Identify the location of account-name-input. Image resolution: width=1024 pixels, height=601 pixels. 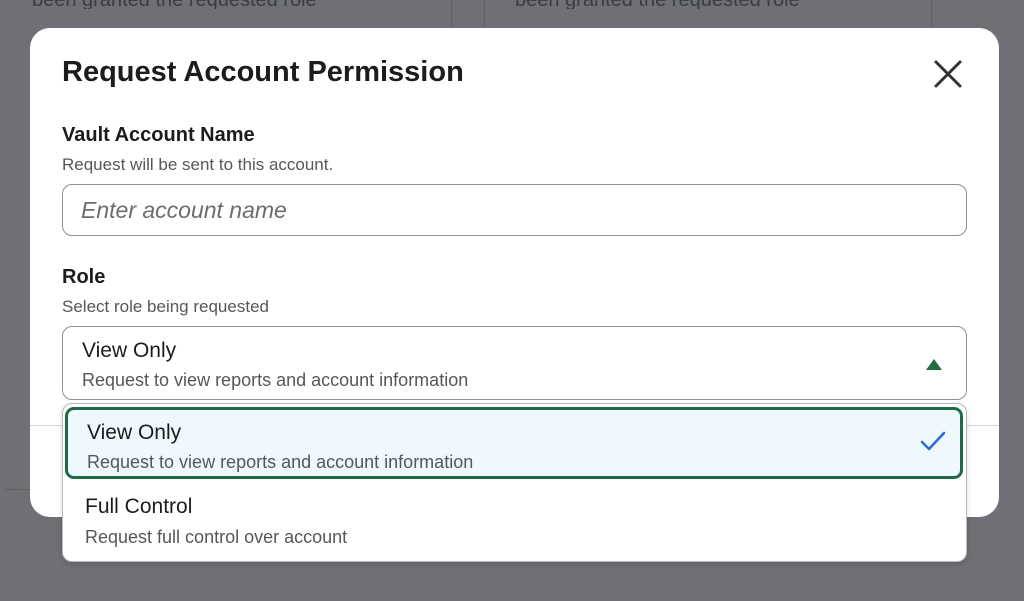
(514, 210).